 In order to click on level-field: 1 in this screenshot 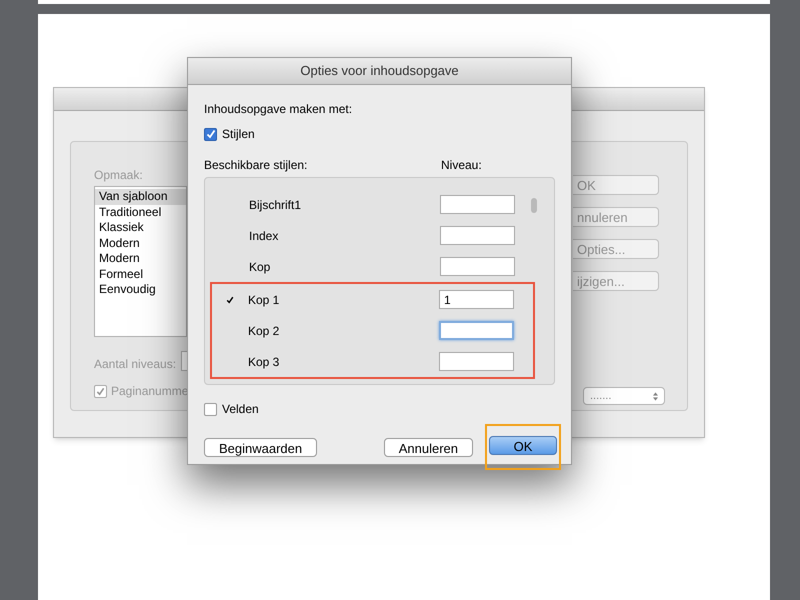, I will do `click(476, 299)`.